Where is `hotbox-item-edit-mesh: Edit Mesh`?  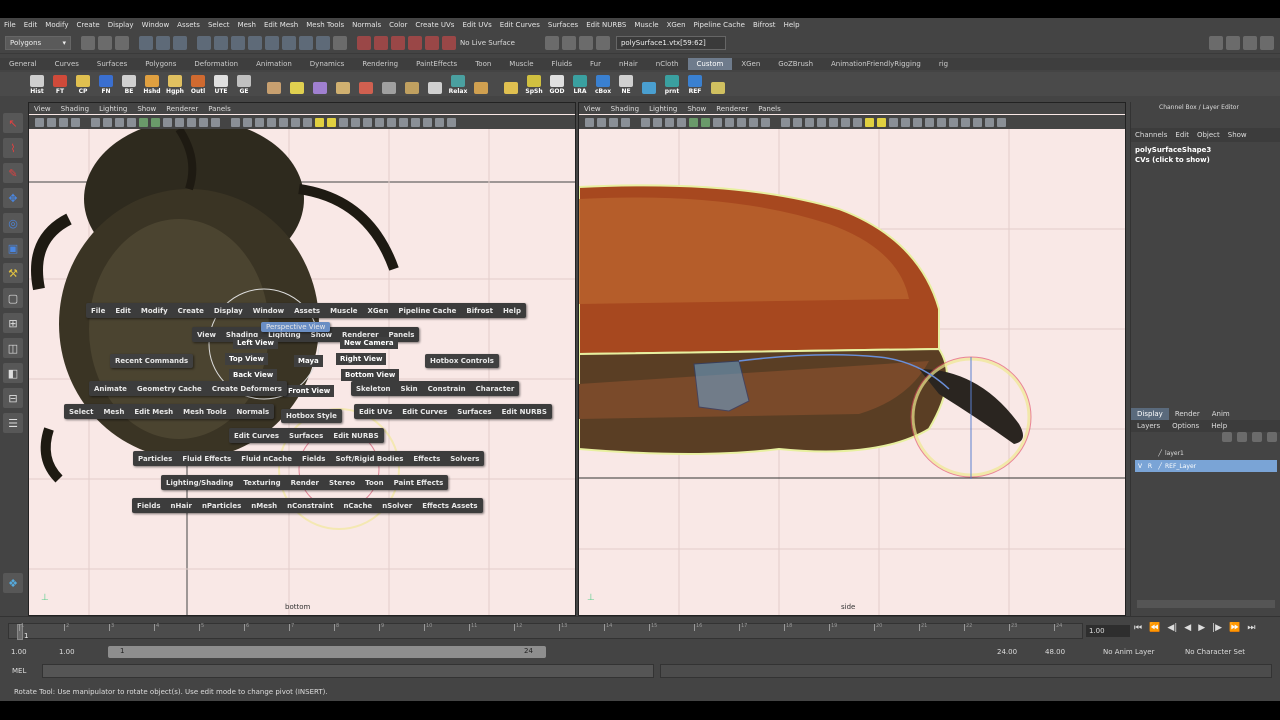
hotbox-item-edit-mesh: Edit Mesh is located at coordinates (153, 412).